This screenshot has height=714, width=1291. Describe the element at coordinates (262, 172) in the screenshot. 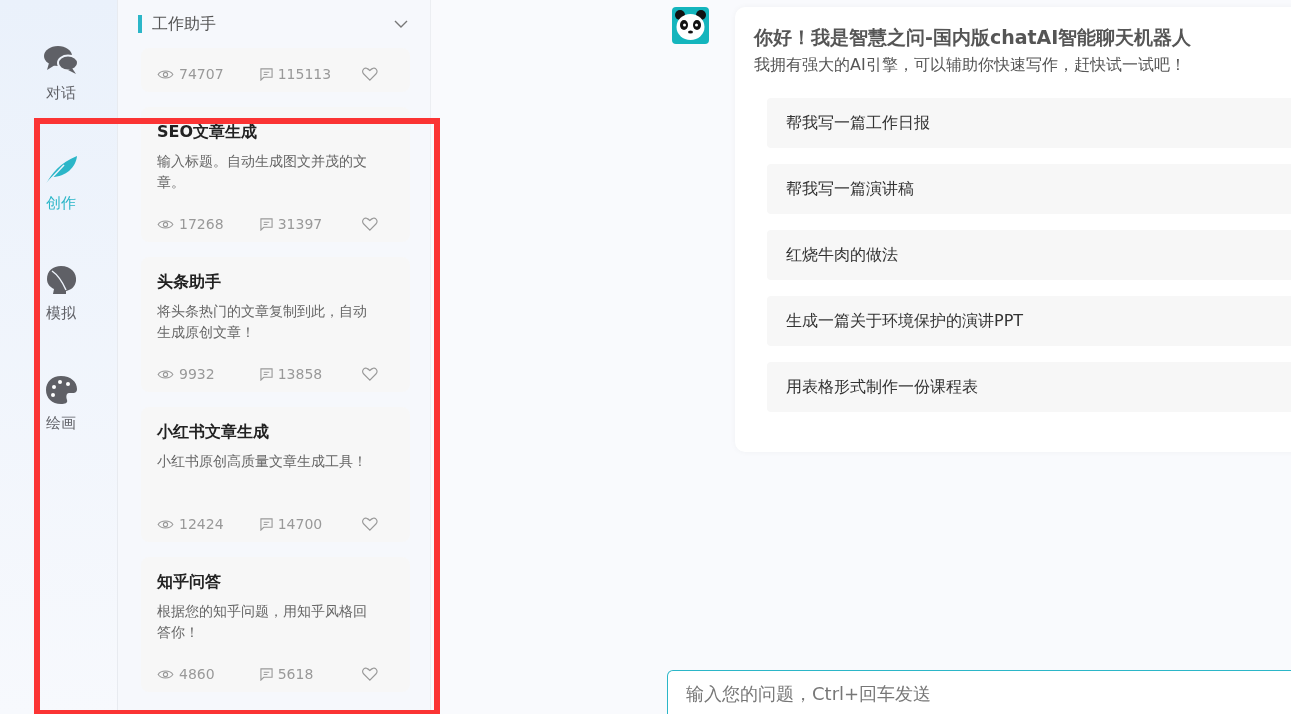

I see `card-description: 输入标题。自动生成图文并茂的文章。` at that location.